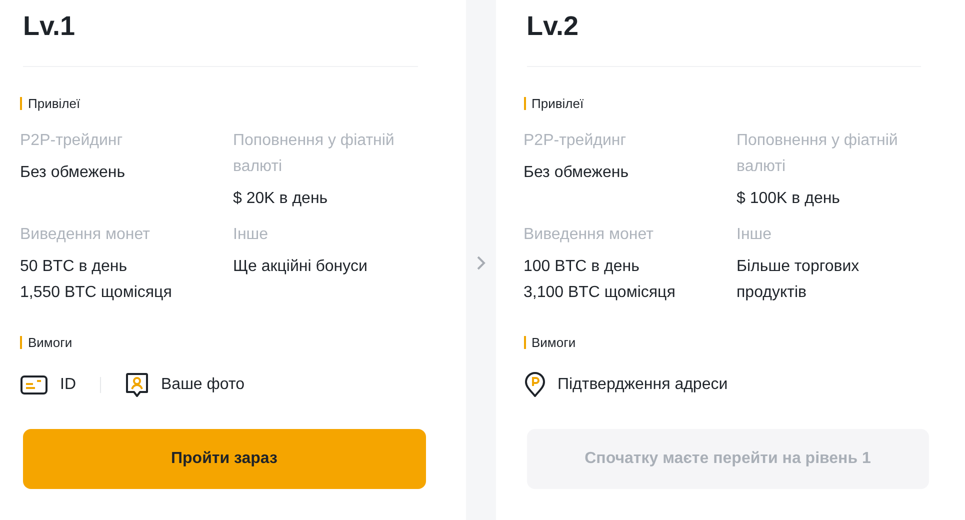 The height and width of the screenshot is (520, 965). What do you see at coordinates (300, 267) in the screenshot?
I see `privilege-value: Ще акційні бонуси` at bounding box center [300, 267].